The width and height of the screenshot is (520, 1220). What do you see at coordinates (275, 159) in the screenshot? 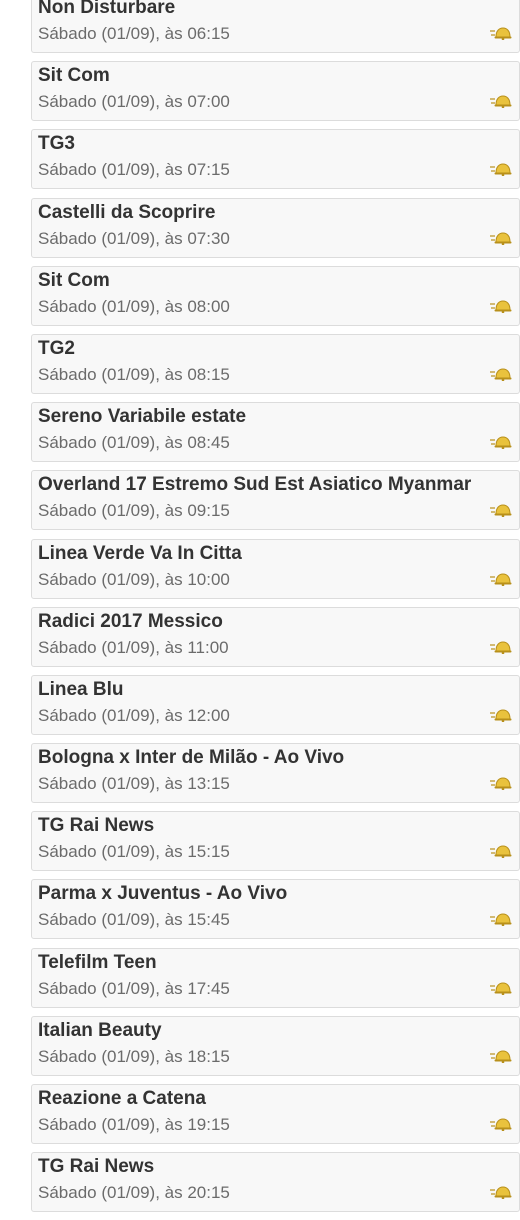
I see `program-card: TG3 Sábado (01/09), às 07:15` at bounding box center [275, 159].